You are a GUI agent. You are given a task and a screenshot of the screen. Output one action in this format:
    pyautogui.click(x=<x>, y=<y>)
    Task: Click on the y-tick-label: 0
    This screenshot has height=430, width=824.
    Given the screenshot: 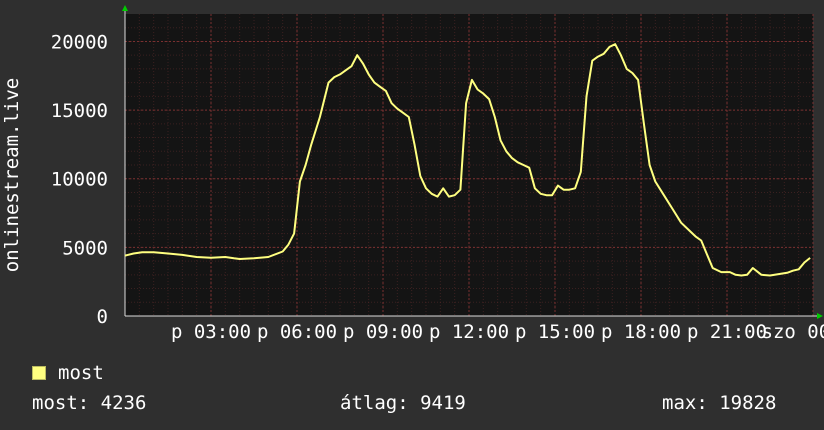 What is the action you would take?
    pyautogui.click(x=102, y=317)
    